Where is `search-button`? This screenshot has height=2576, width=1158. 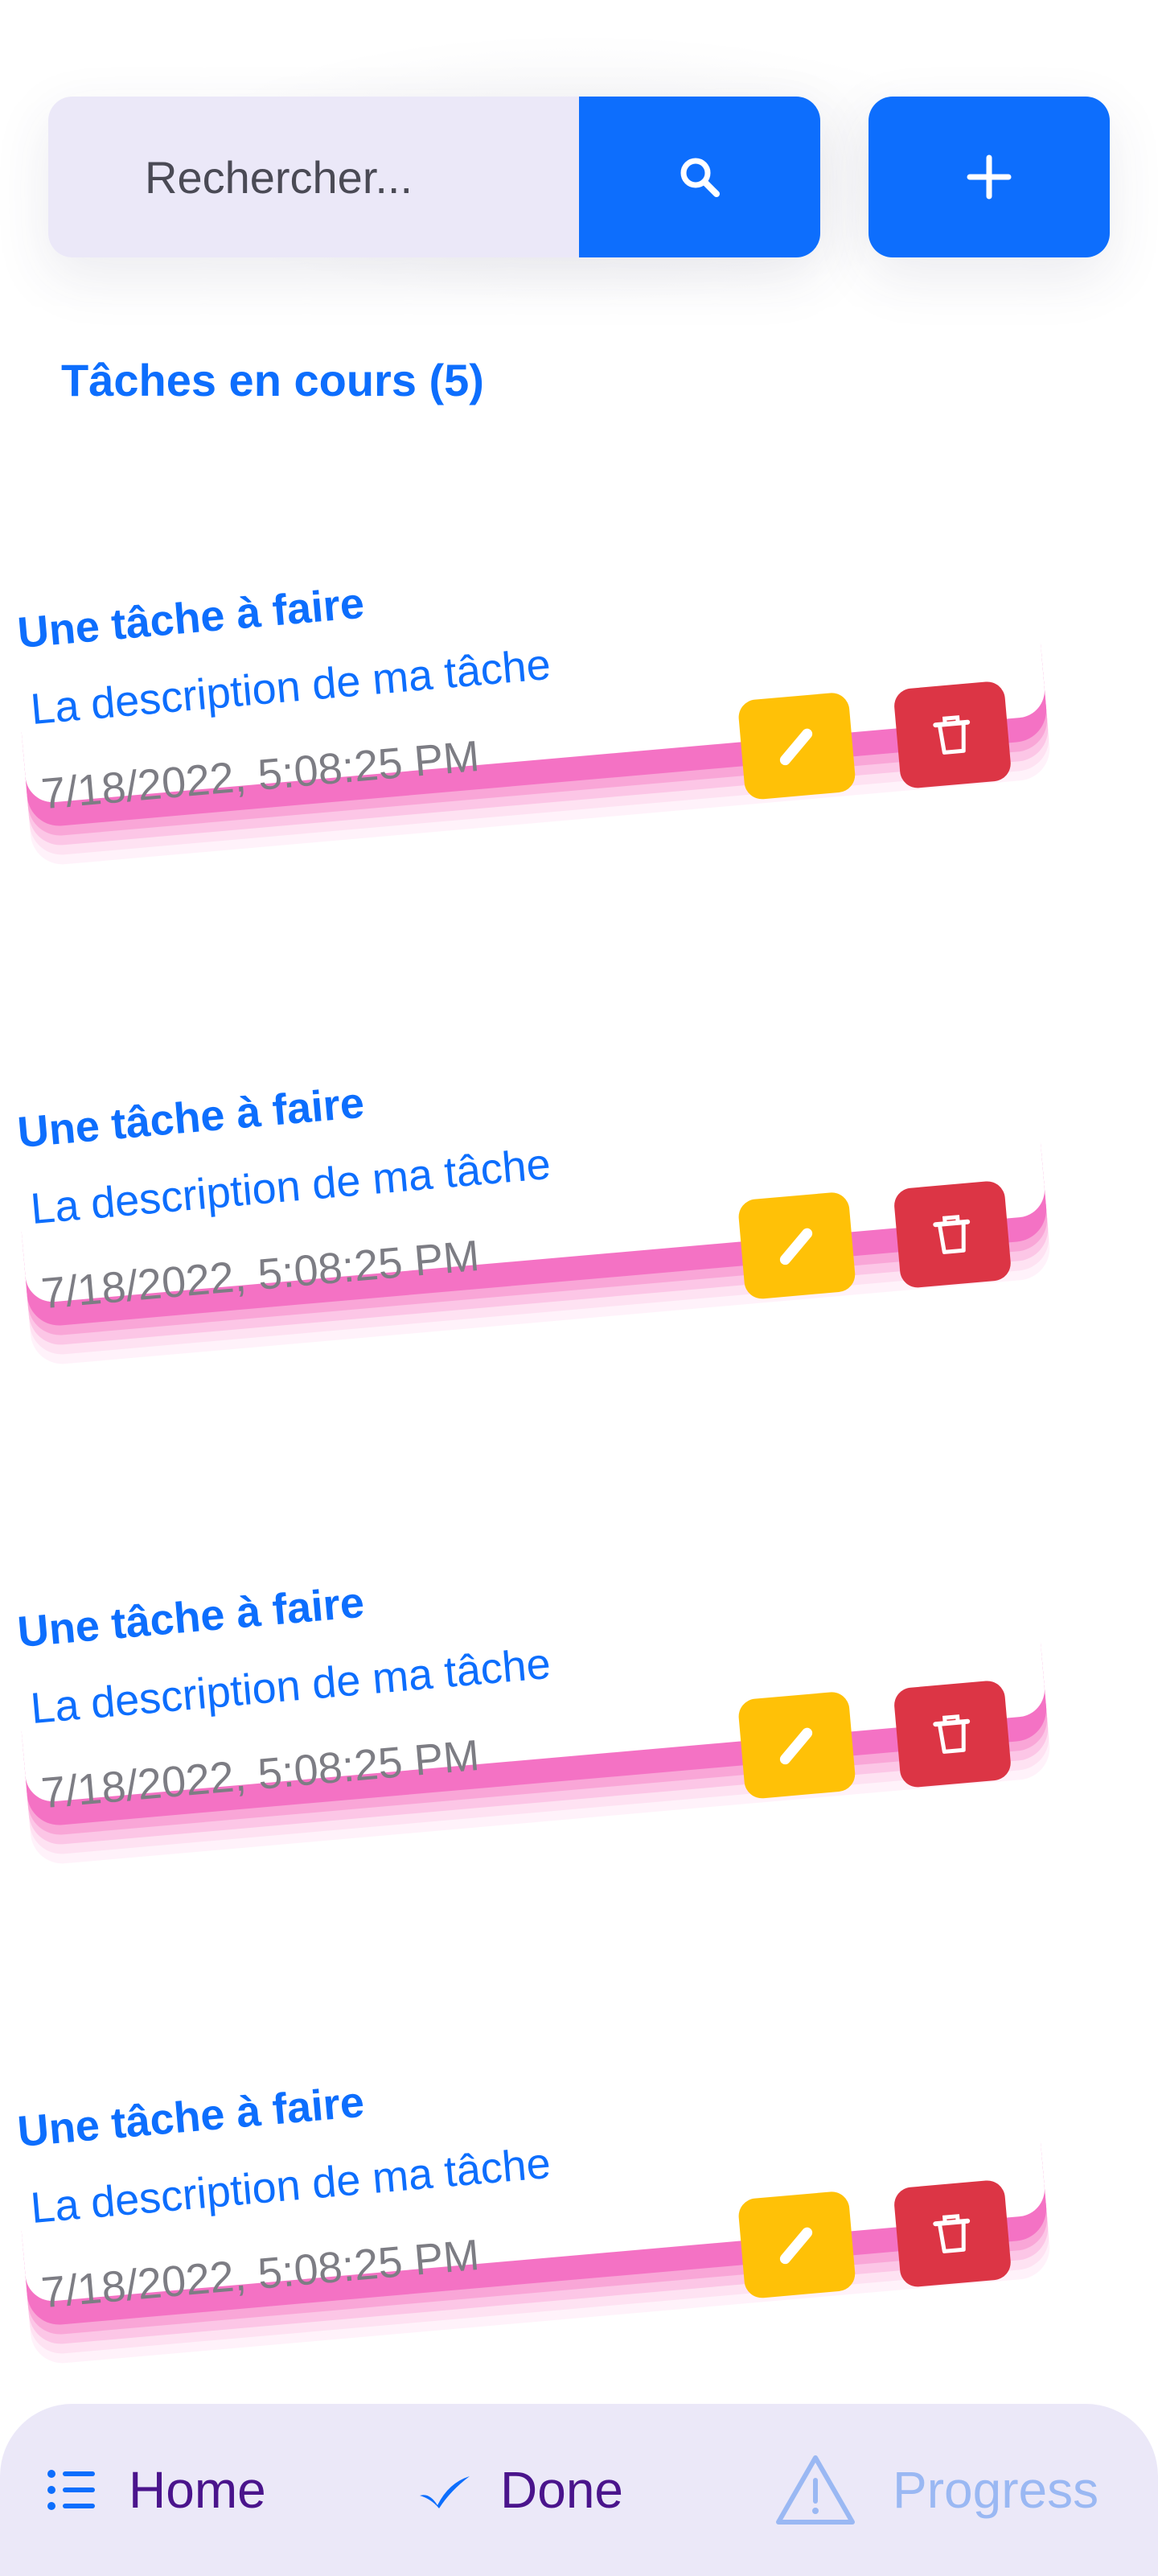
search-button is located at coordinates (699, 177).